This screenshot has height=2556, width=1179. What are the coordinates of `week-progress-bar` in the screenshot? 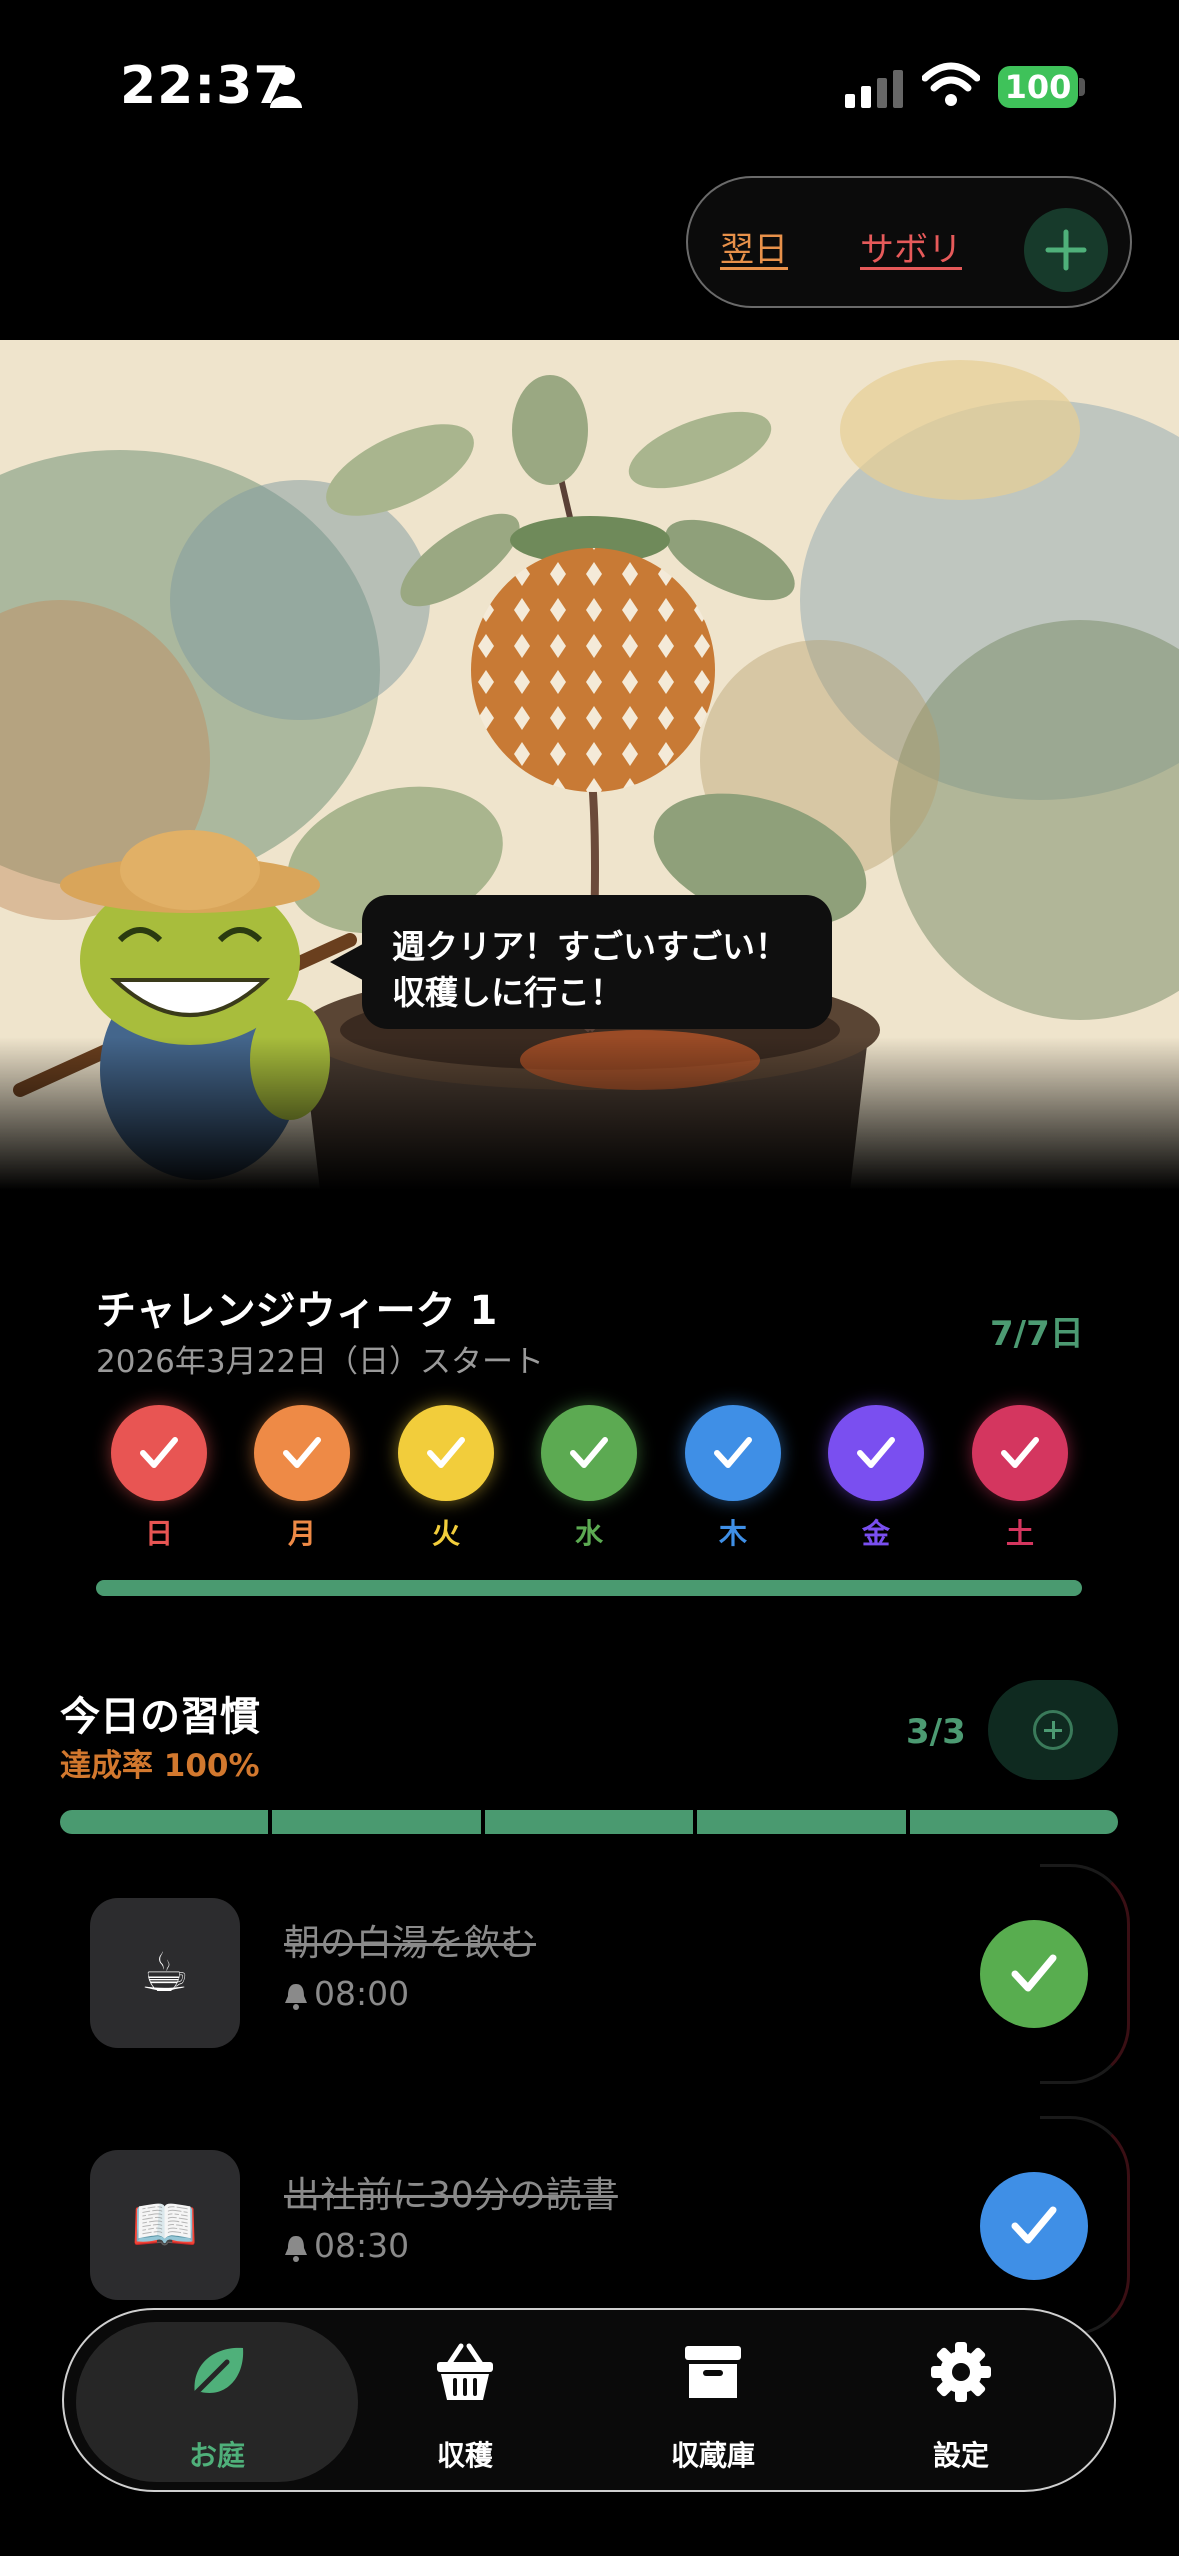 It's located at (589, 1588).